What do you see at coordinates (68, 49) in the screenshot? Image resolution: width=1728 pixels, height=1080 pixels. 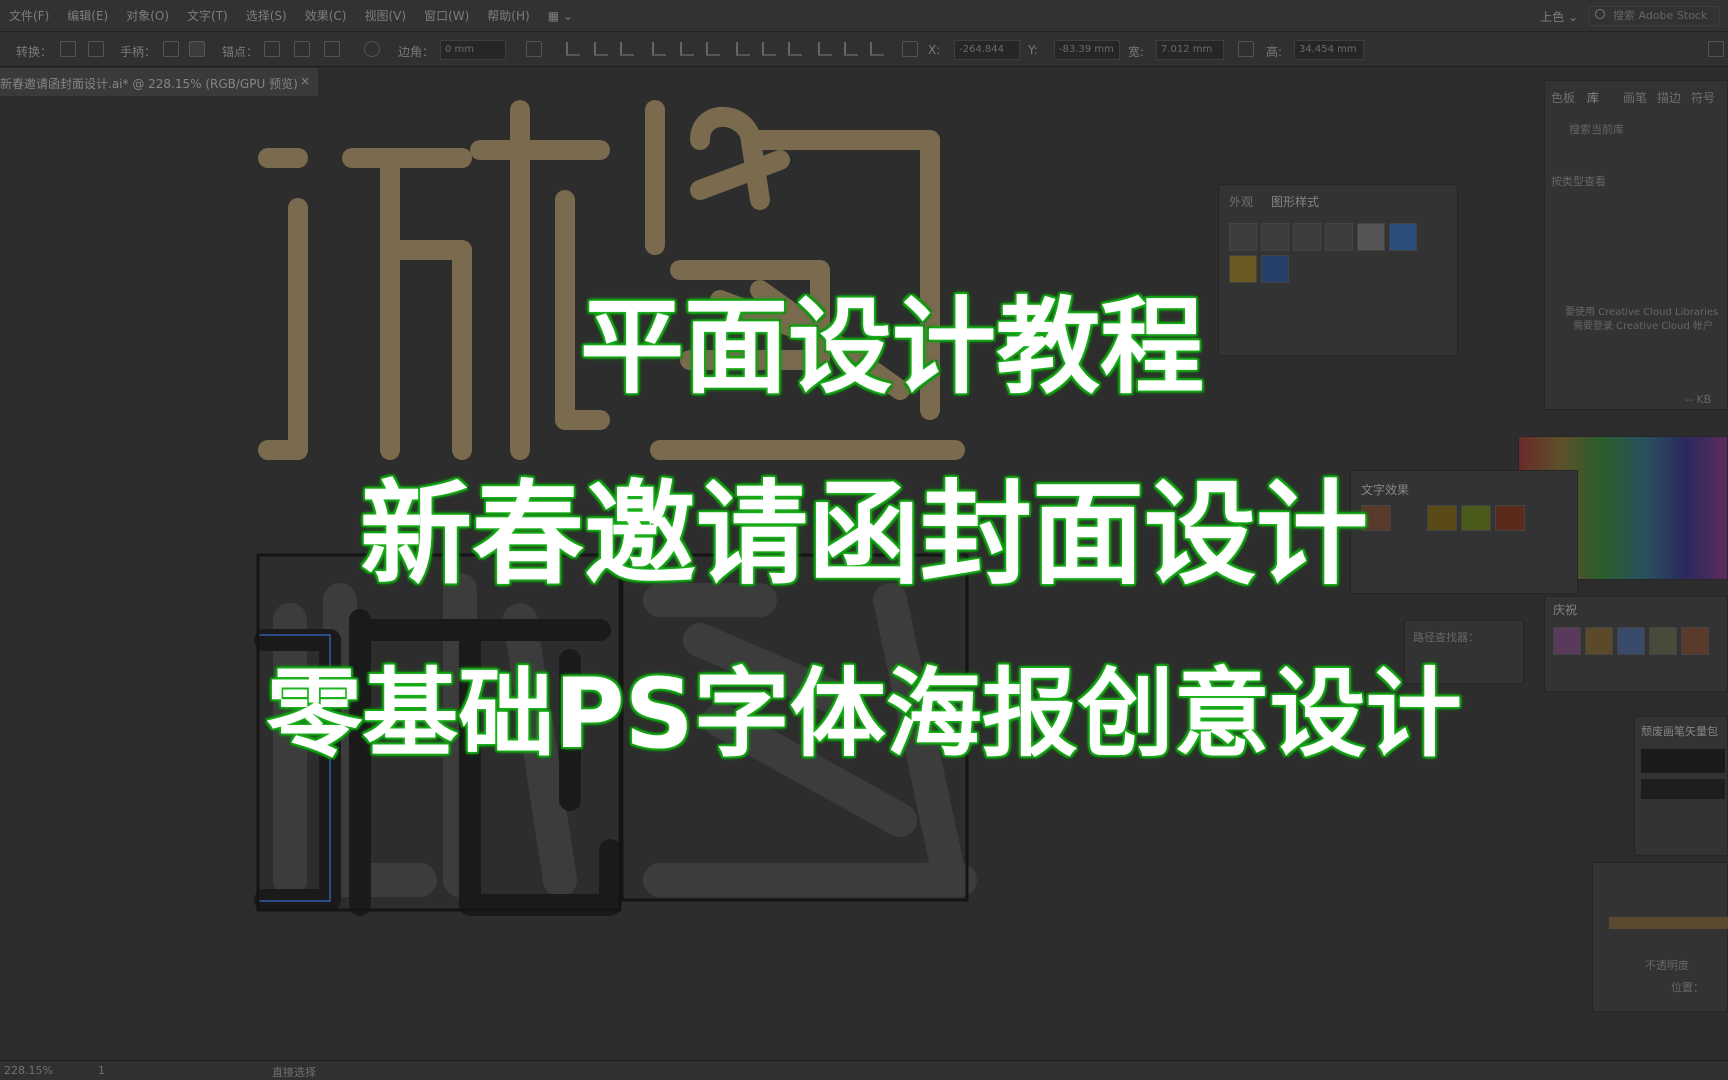 I see `convert-corner-icon` at bounding box center [68, 49].